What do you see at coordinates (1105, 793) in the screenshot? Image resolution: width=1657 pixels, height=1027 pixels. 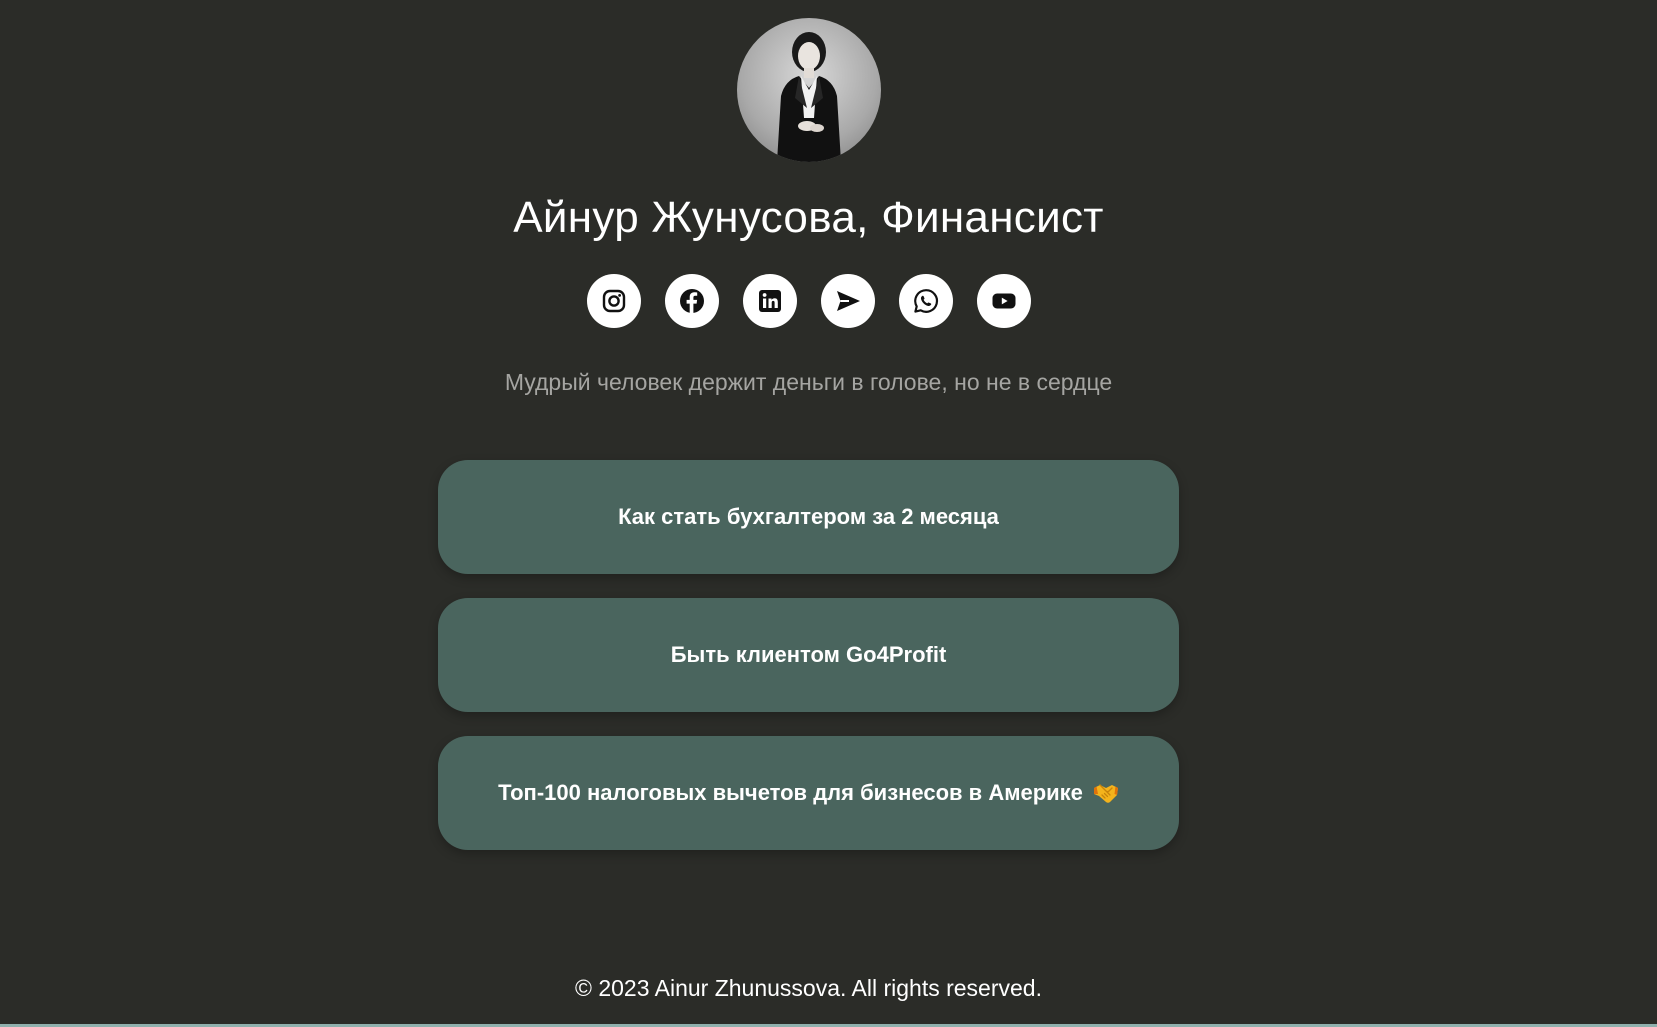 I see `handshake-icon` at bounding box center [1105, 793].